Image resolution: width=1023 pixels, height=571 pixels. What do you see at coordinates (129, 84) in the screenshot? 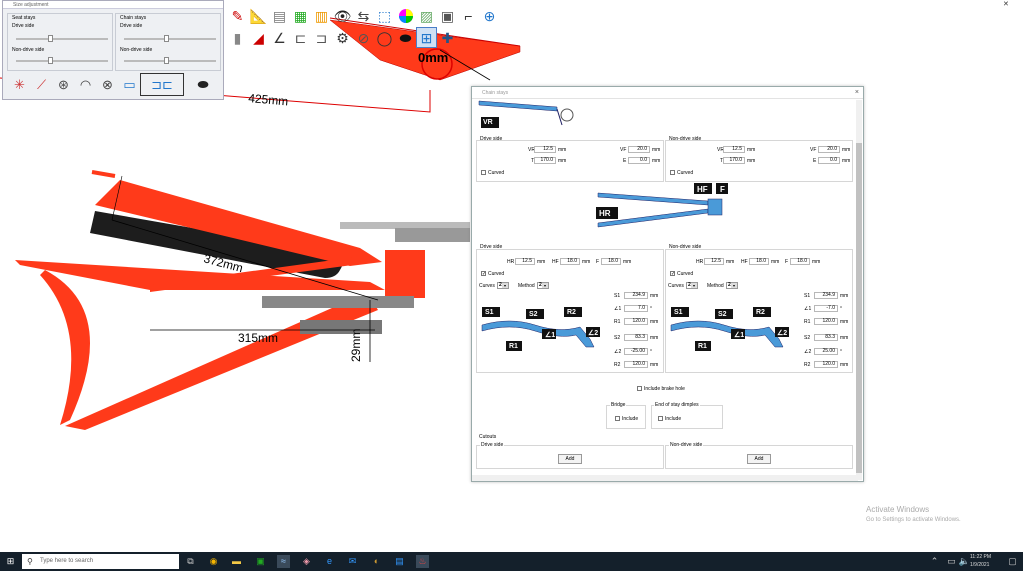
I see `stay-part-icon: ▭` at bounding box center [129, 84].